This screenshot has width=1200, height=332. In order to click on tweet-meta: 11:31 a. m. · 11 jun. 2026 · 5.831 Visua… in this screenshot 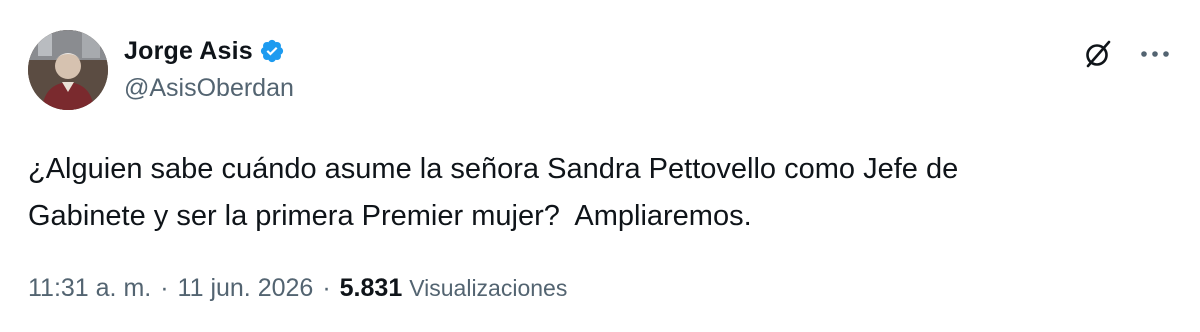, I will do `click(297, 288)`.